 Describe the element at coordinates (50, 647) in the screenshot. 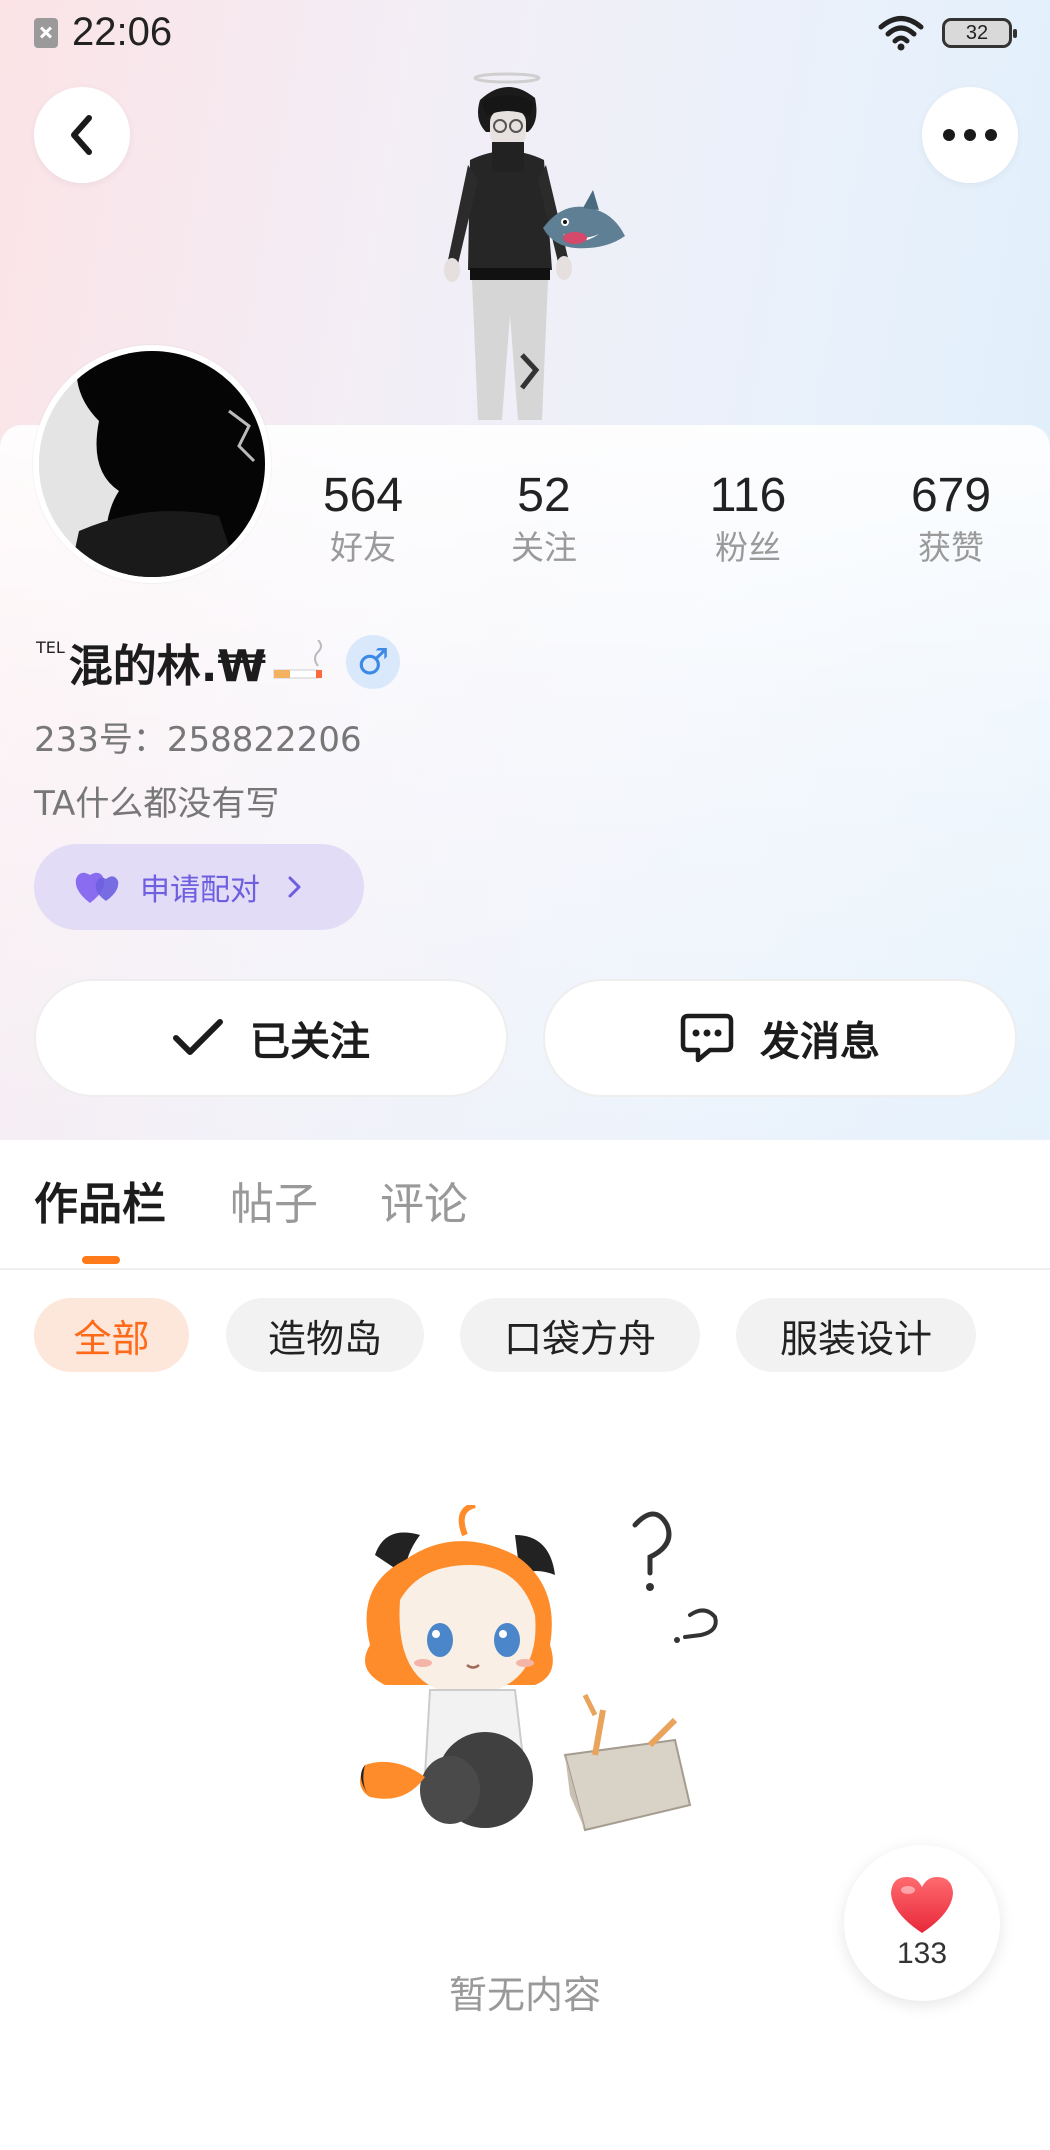

I see `name-prefix: TEL` at that location.